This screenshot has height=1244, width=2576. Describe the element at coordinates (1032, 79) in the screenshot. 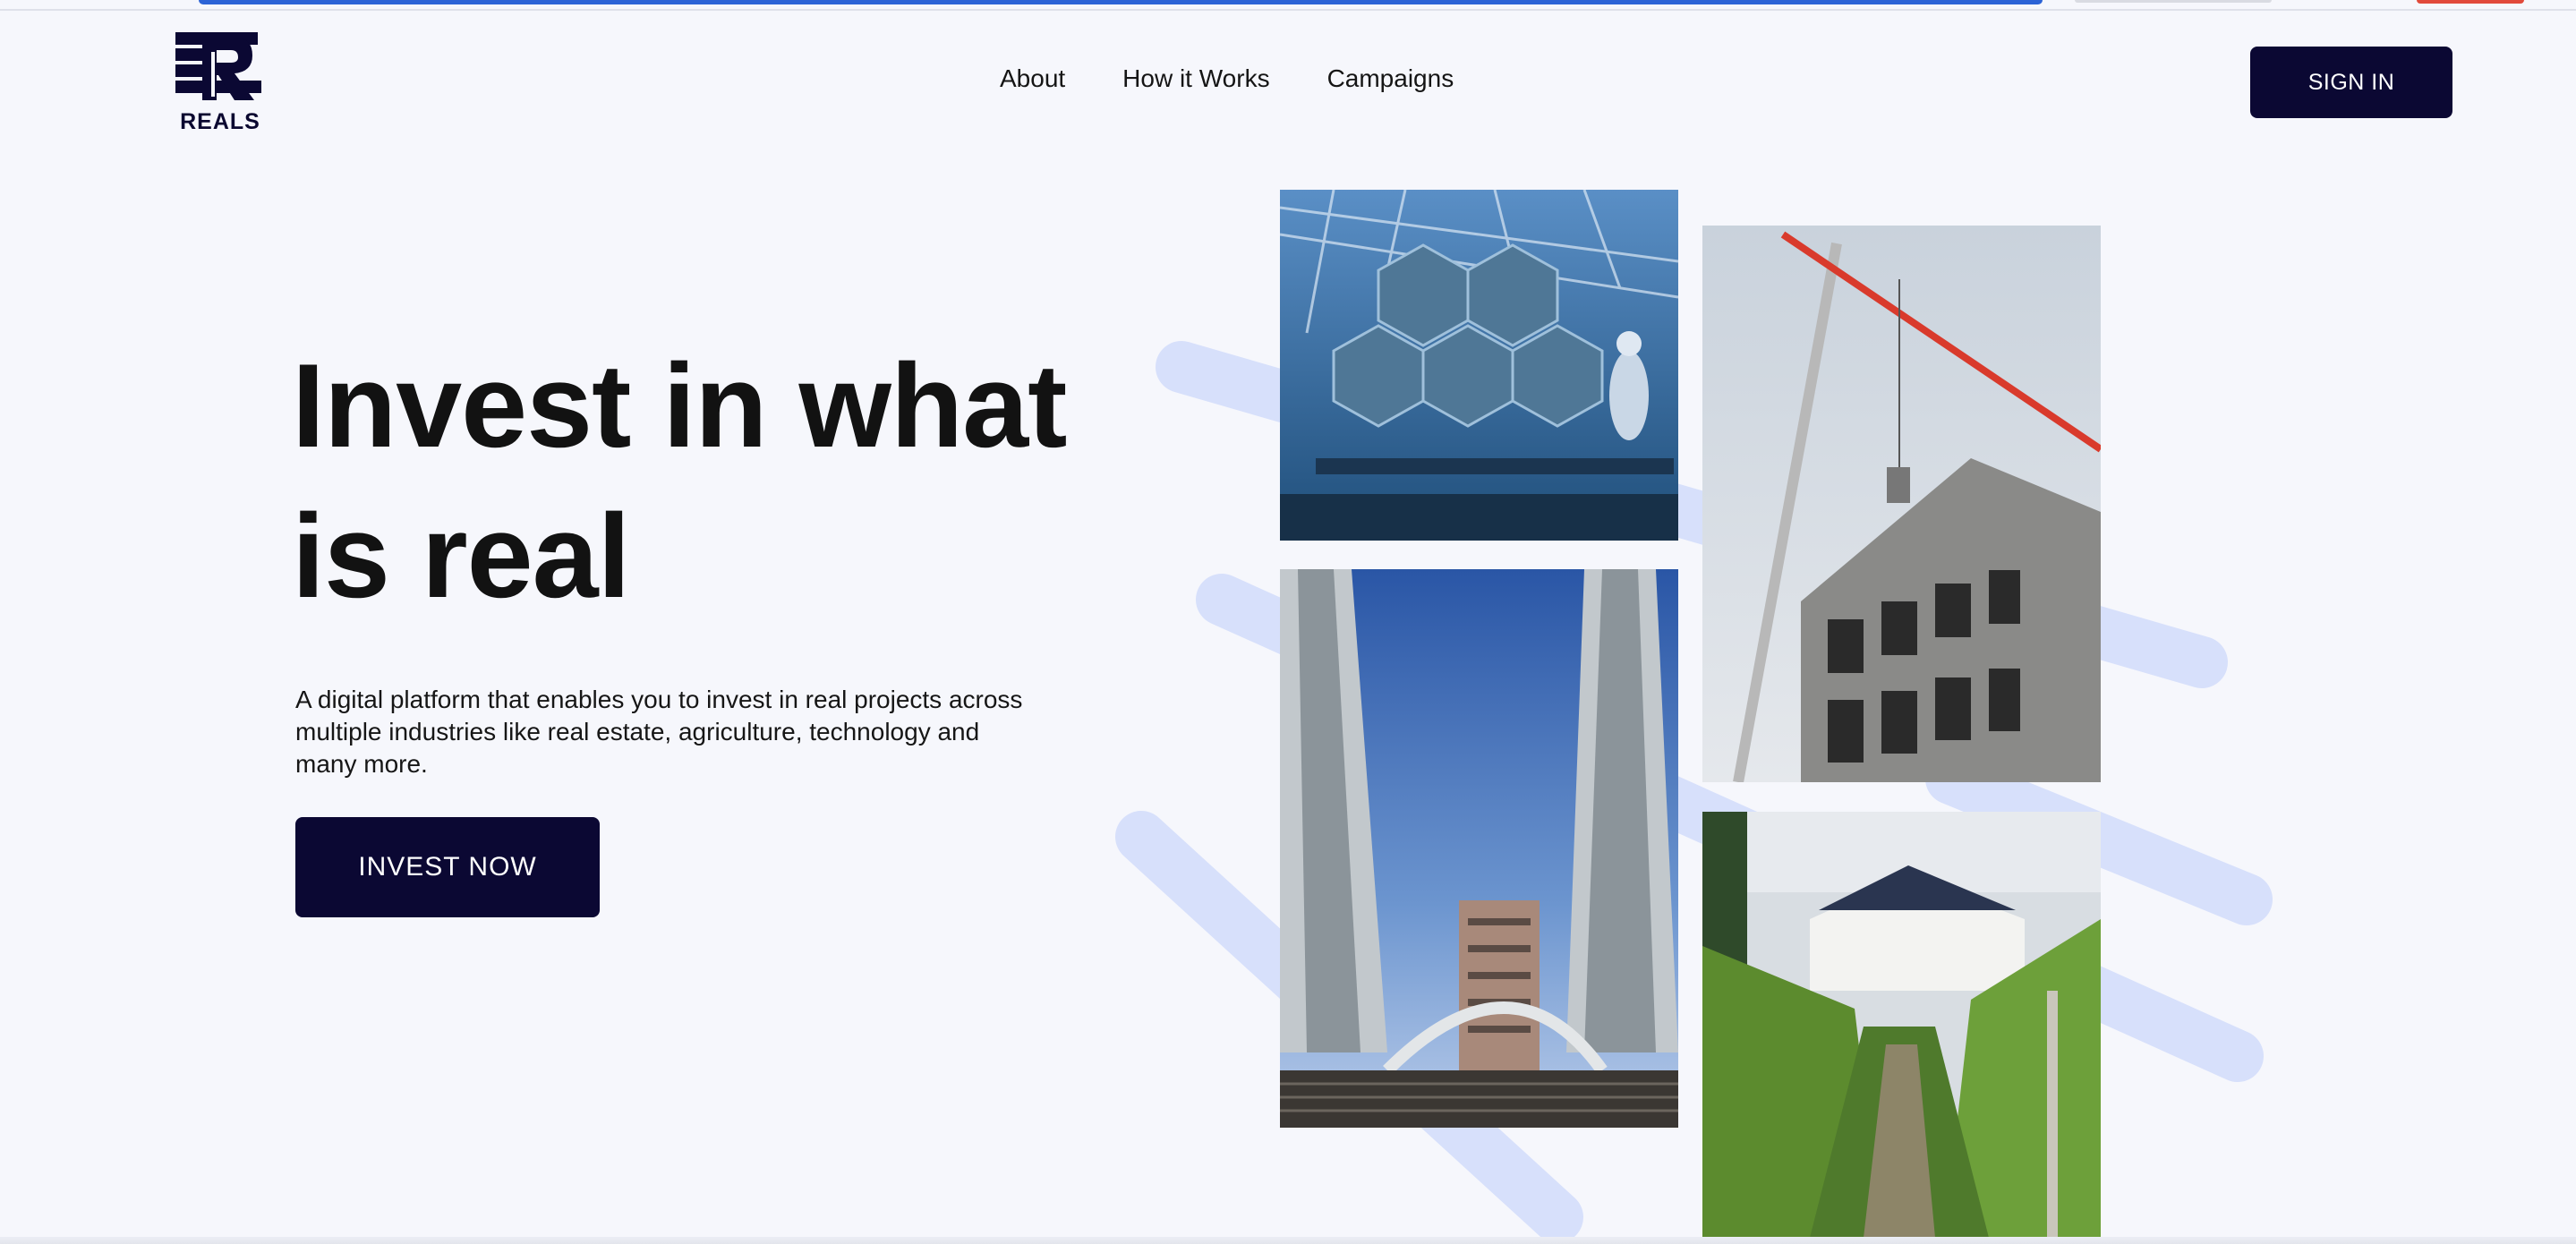

I see `nav-about: About` at that location.